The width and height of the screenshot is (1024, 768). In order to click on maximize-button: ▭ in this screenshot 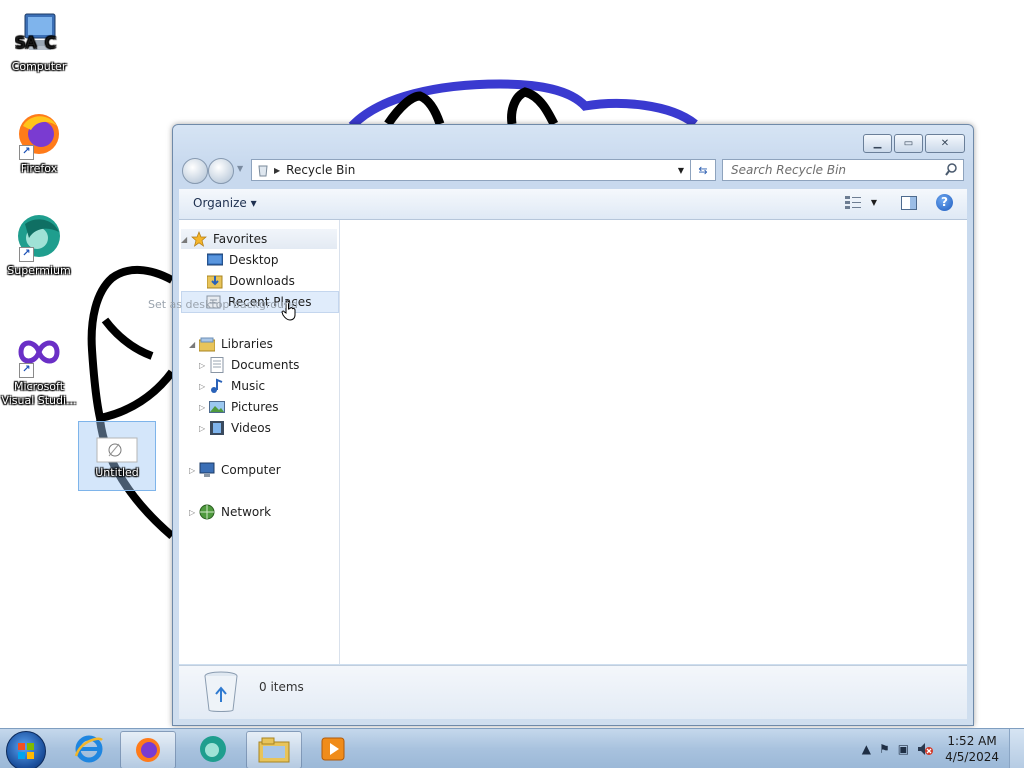, I will do `click(908, 143)`.